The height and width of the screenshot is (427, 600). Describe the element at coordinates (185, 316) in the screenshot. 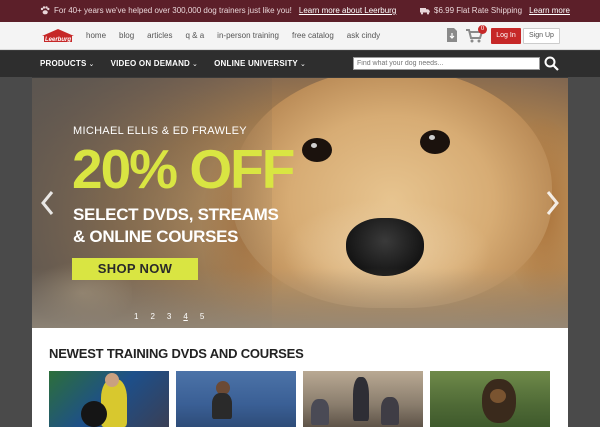

I see `carousel-dot-active: 4` at that location.